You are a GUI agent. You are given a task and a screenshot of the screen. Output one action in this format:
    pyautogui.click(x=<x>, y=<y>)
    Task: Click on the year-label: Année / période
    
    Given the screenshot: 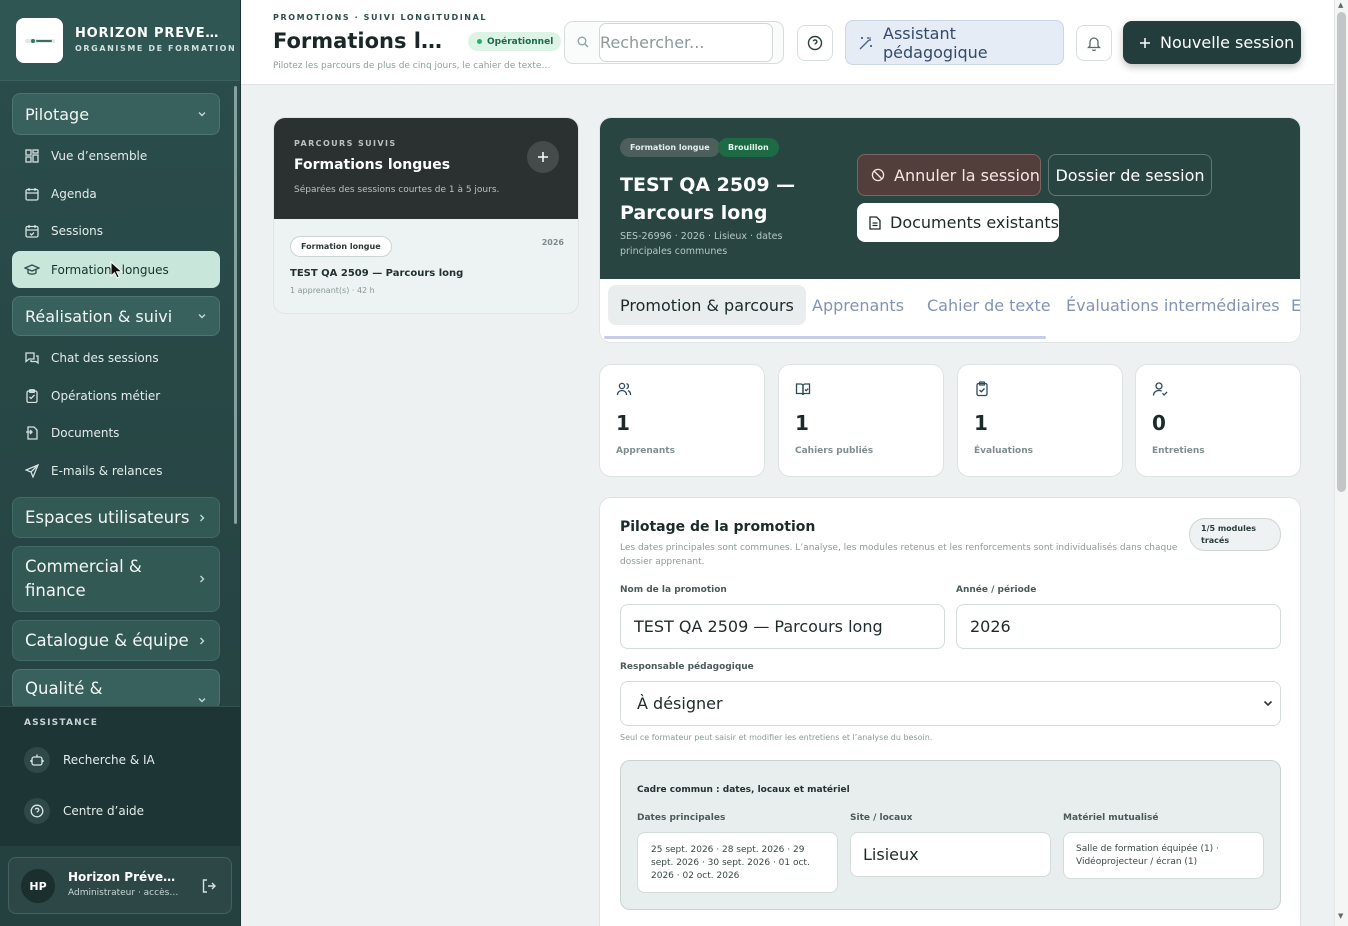 What is the action you would take?
    pyautogui.click(x=996, y=590)
    